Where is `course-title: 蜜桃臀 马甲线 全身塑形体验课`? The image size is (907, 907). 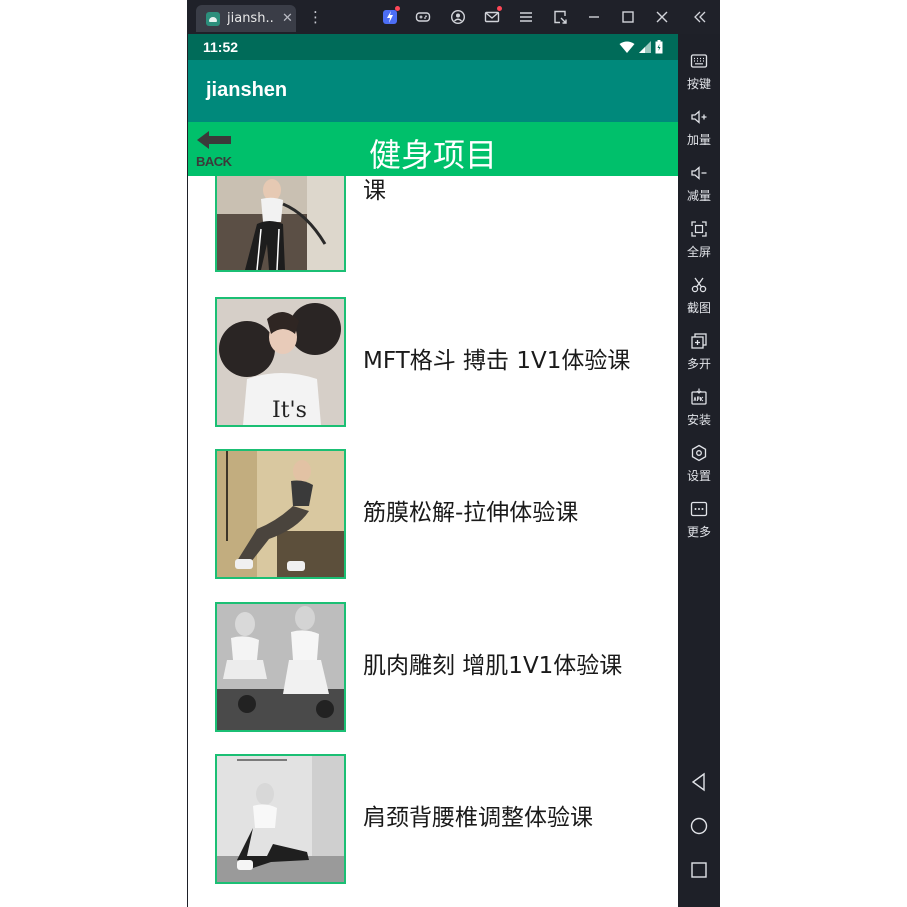
course-title: 蜜桃臀 马甲线 全身塑形体验课 is located at coordinates (374, 191).